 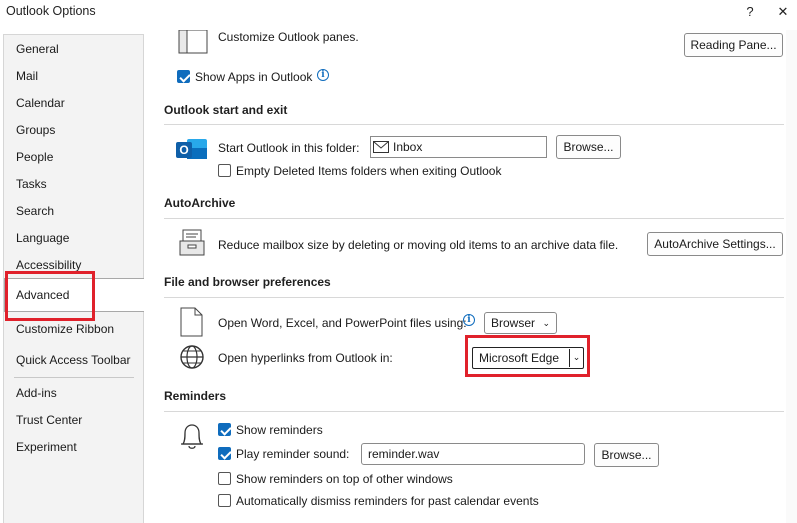 I want to click on sidebar-item-customize-ribbon: Customize Ribbon, so click(x=73, y=329).